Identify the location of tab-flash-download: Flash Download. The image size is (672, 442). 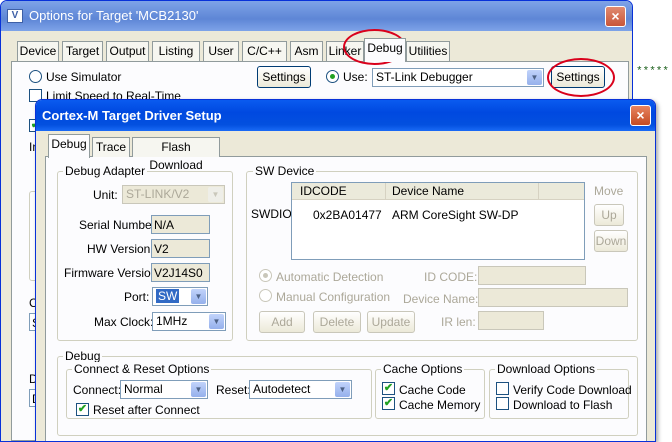
(176, 154).